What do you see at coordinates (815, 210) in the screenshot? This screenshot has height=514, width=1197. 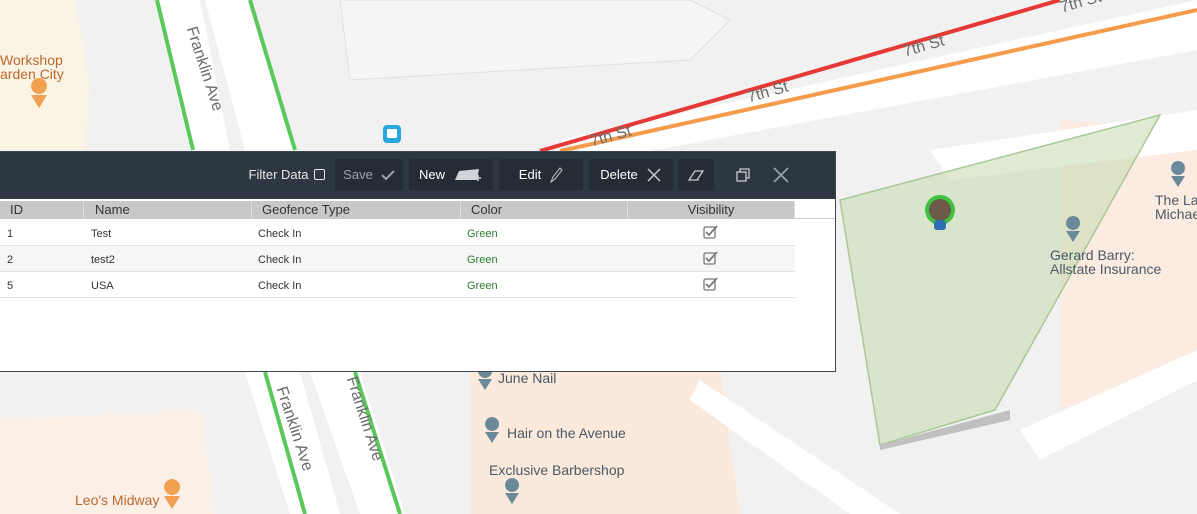 I see `header-spacer` at bounding box center [815, 210].